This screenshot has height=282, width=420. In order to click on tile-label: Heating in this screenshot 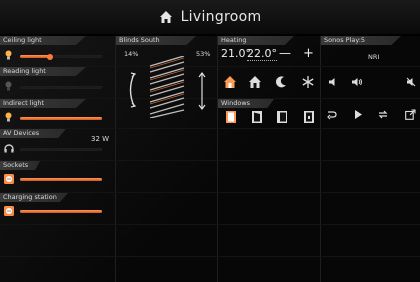, I will do `click(256, 40)`.